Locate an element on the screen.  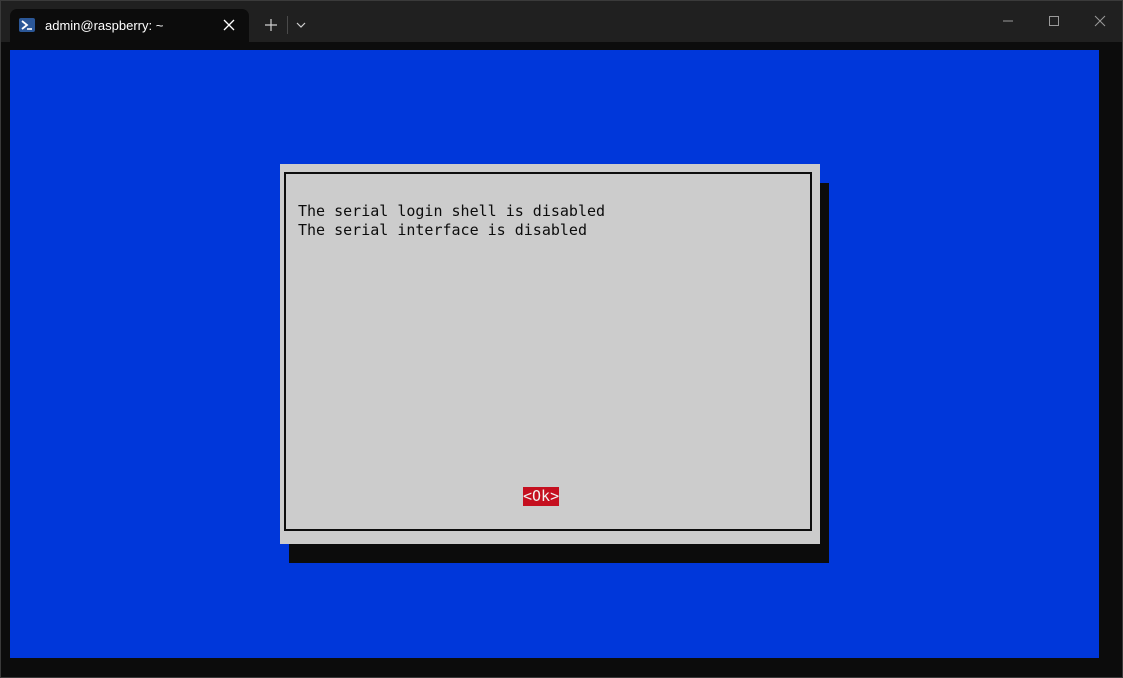
plus-icon is located at coordinates (271, 25).